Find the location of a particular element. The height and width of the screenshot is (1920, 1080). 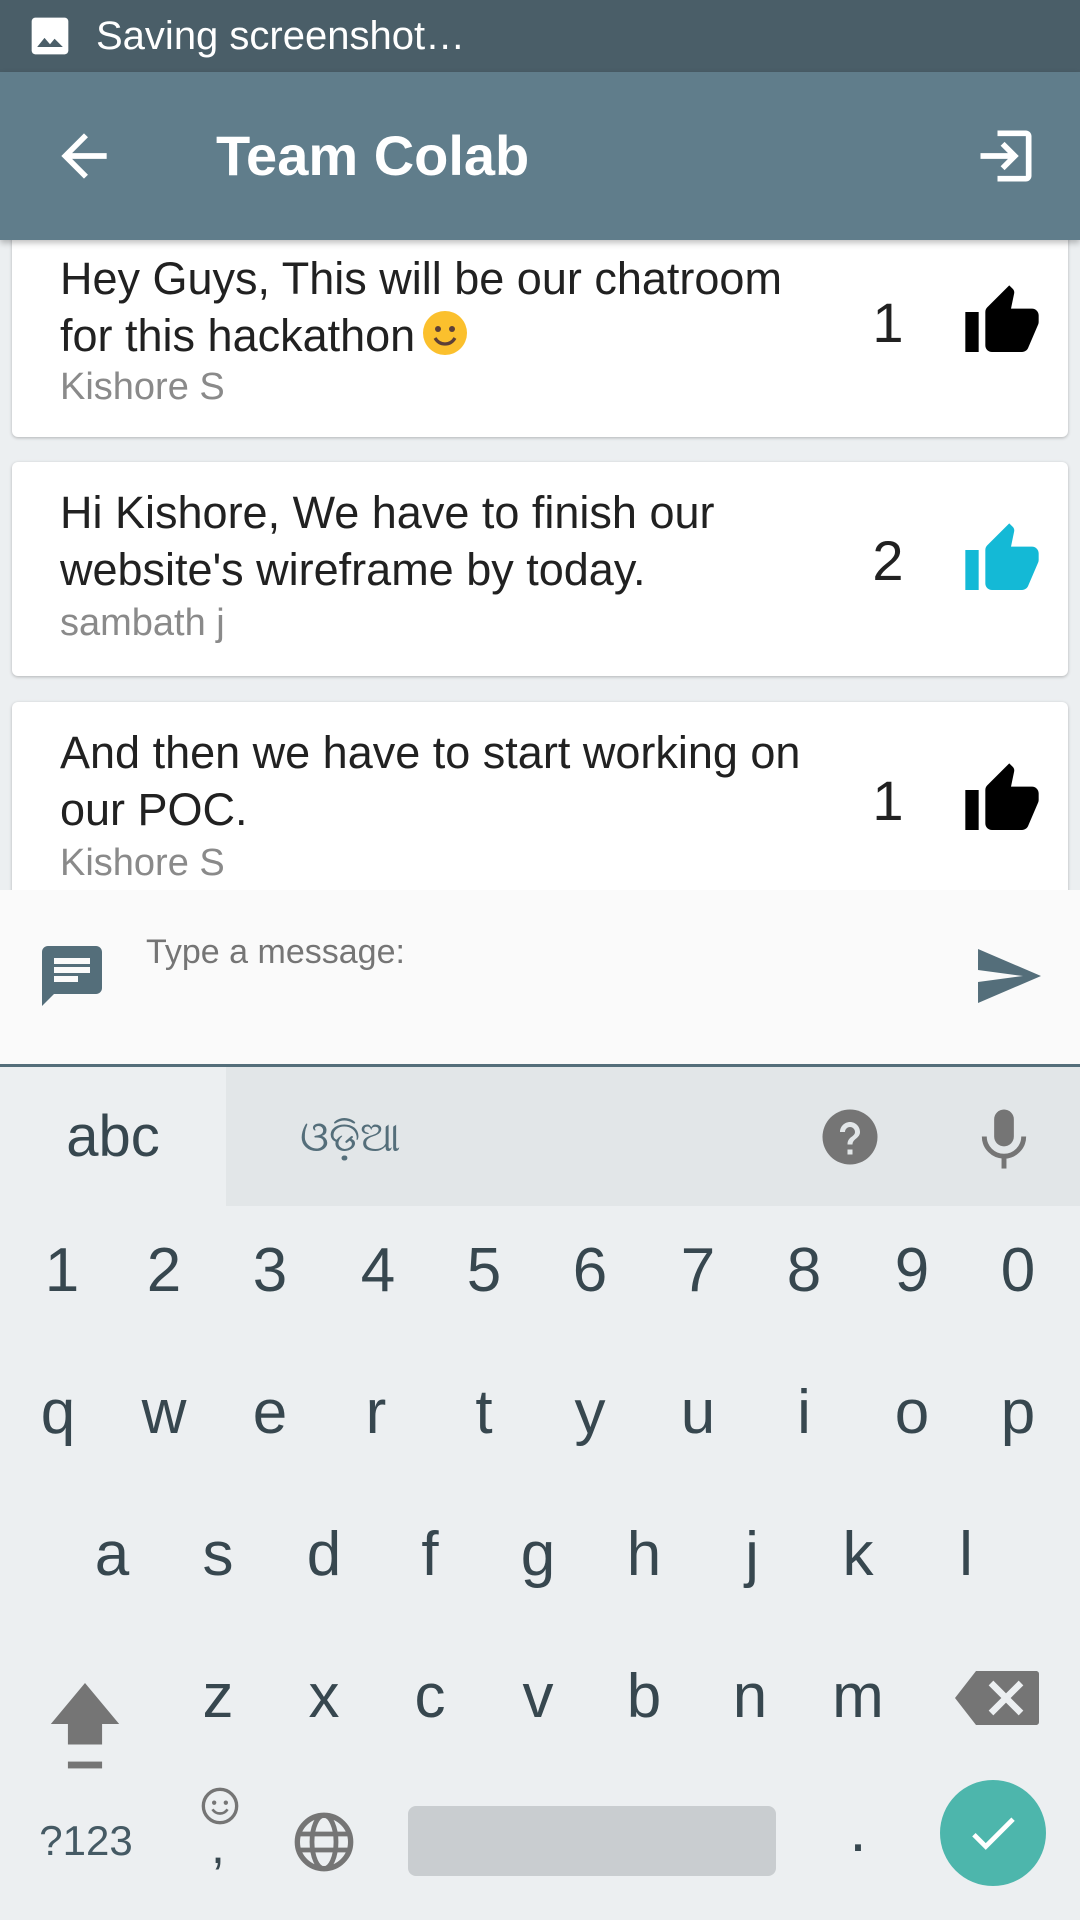

shift-icon is located at coordinates (85, 1724).